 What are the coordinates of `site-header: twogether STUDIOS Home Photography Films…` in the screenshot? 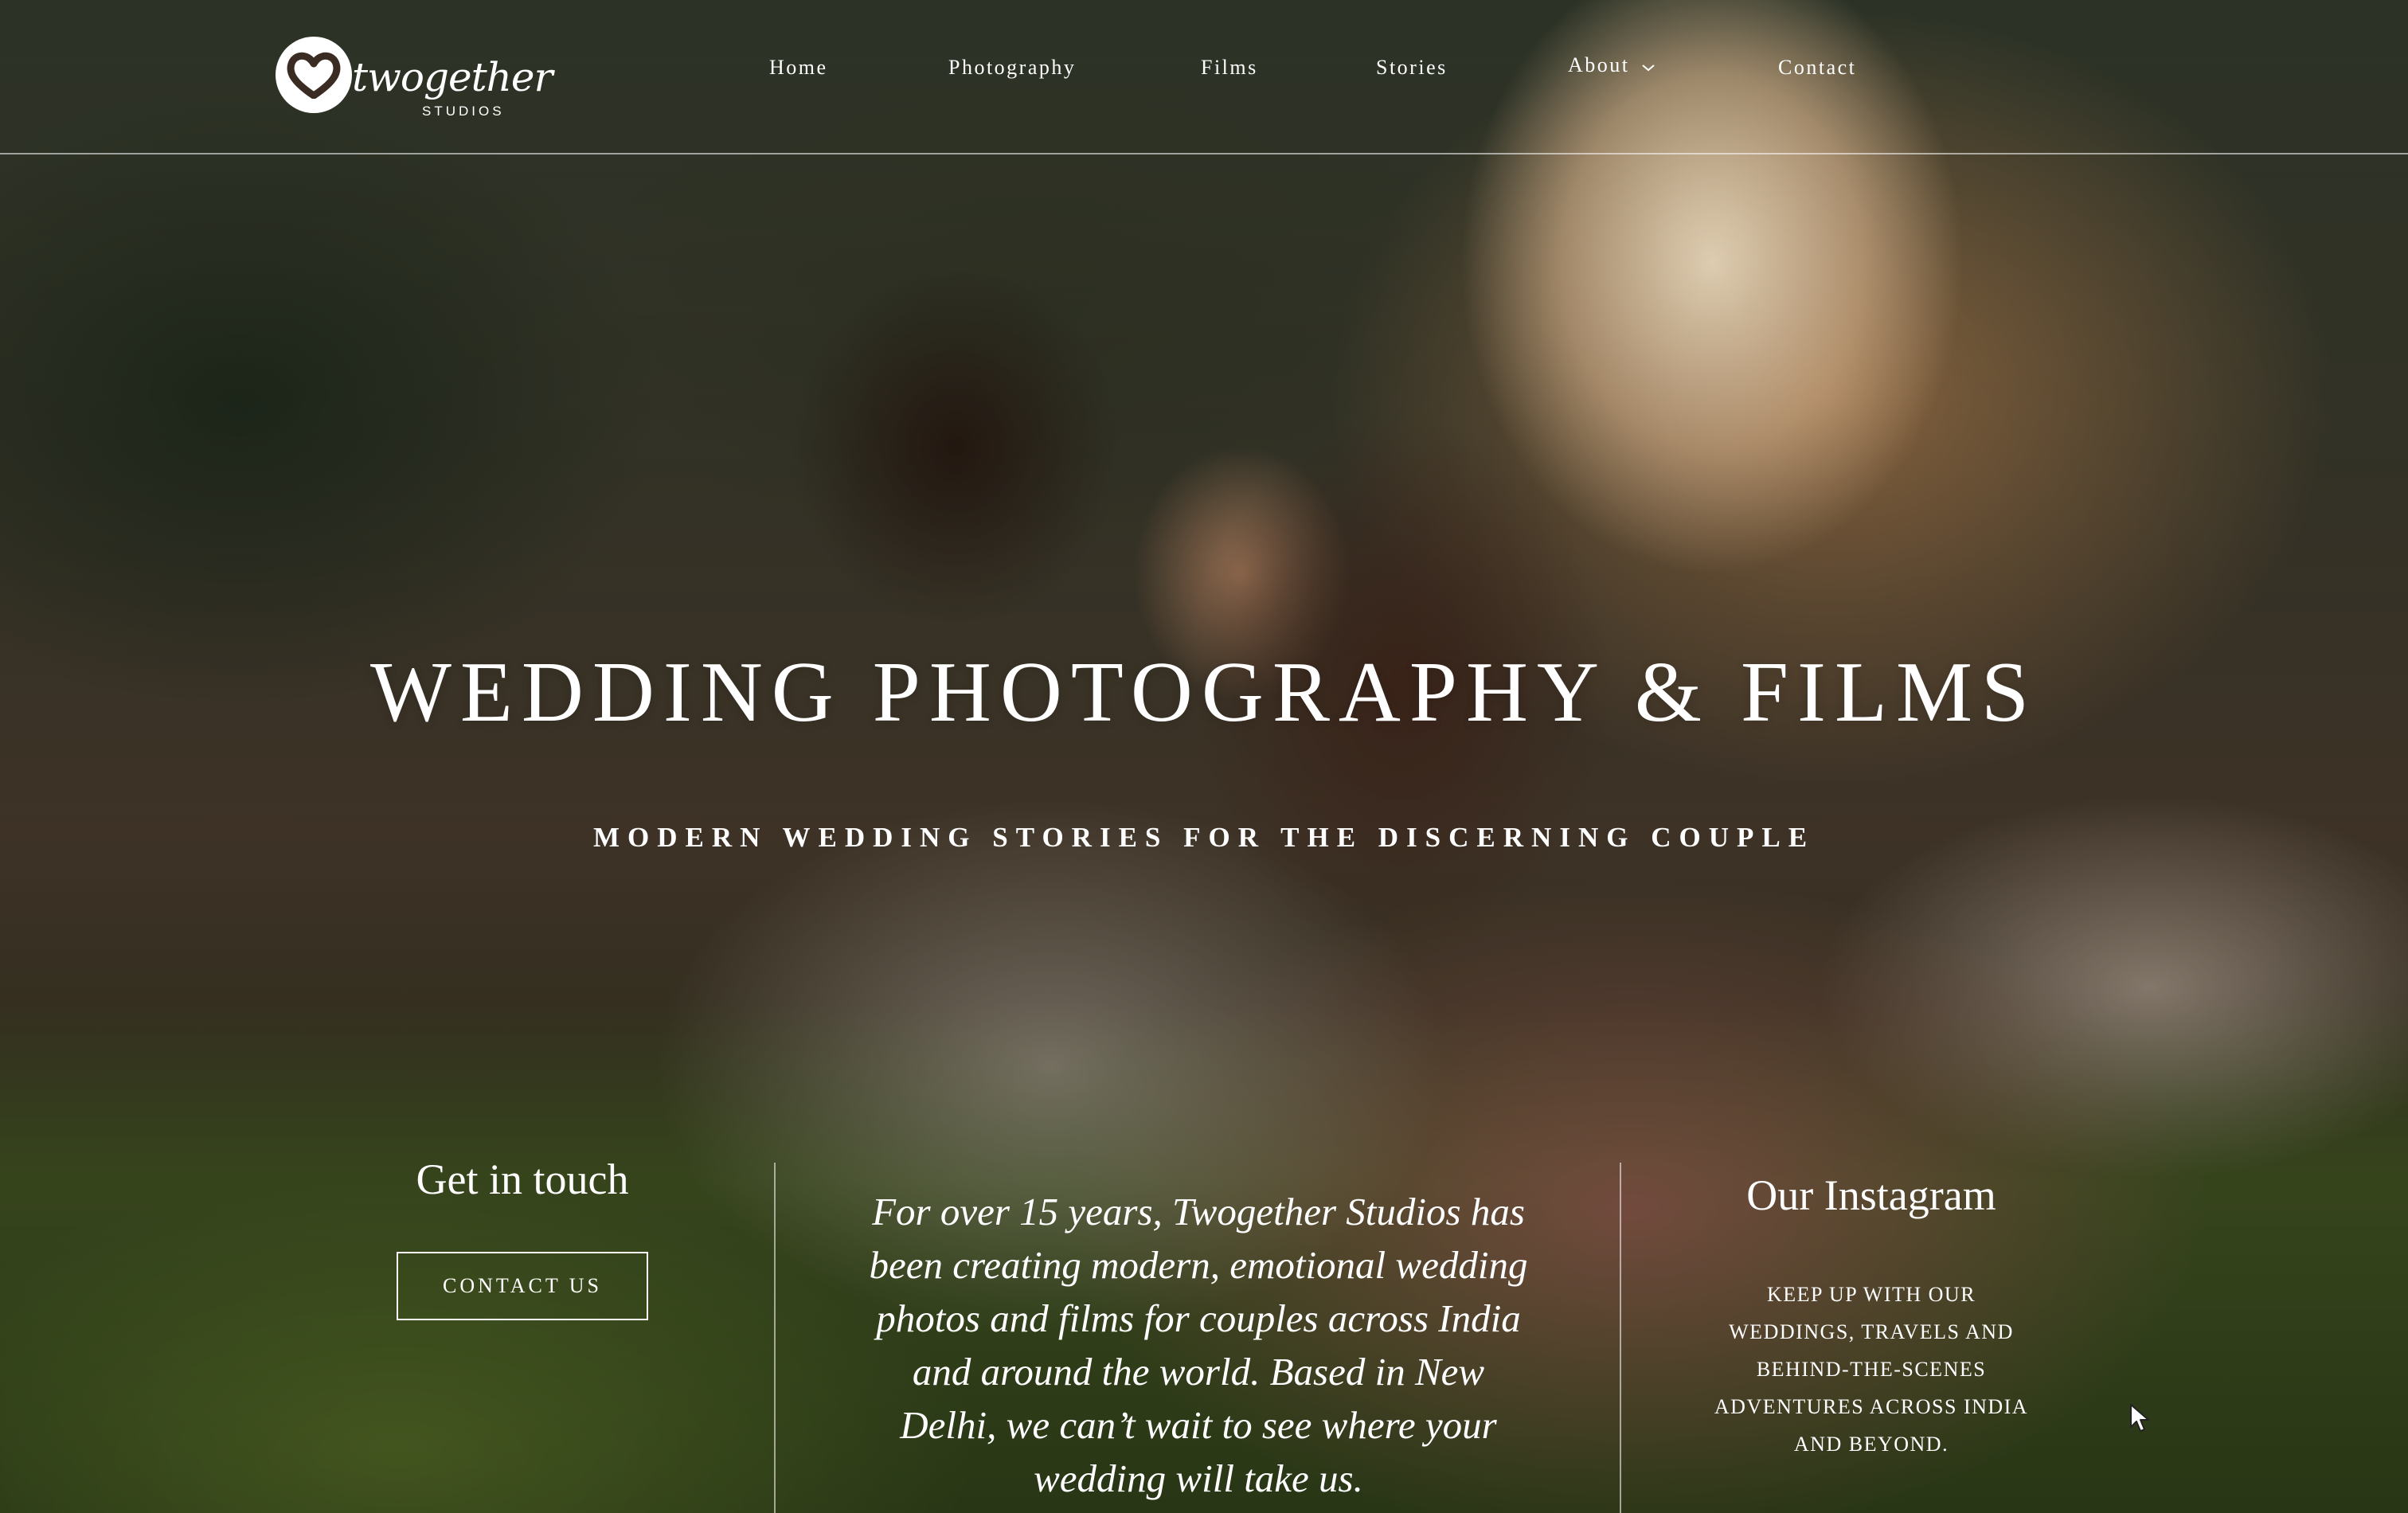 It's located at (1204, 77).